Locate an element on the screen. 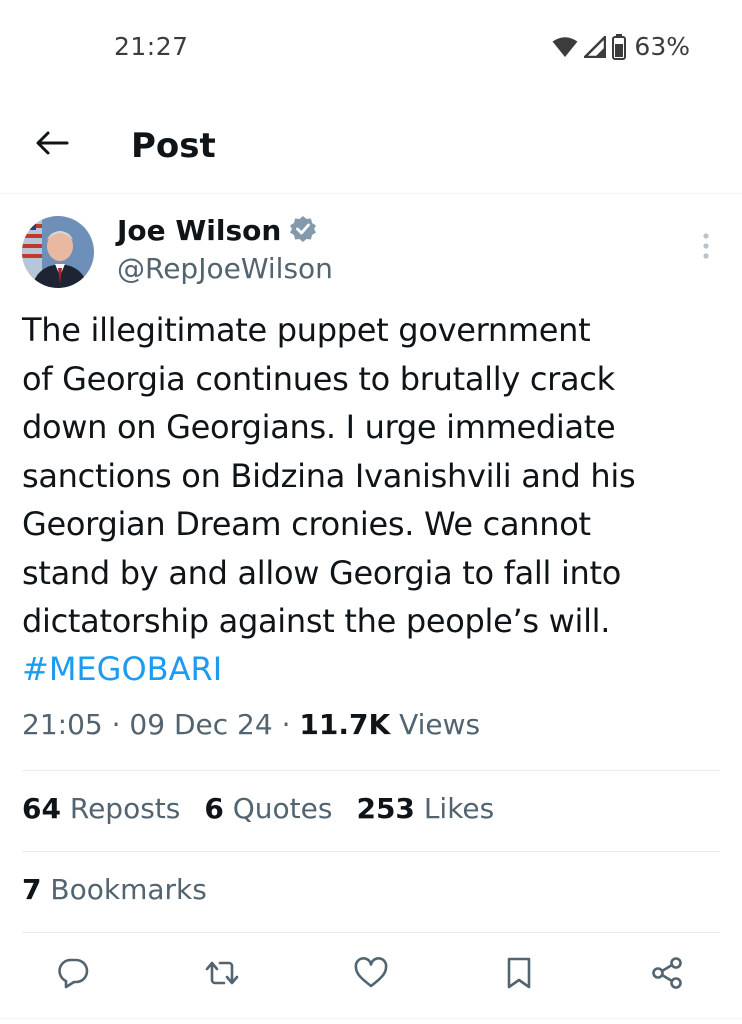 The height and width of the screenshot is (1024, 742). status-icons: 63% is located at coordinates (621, 46).